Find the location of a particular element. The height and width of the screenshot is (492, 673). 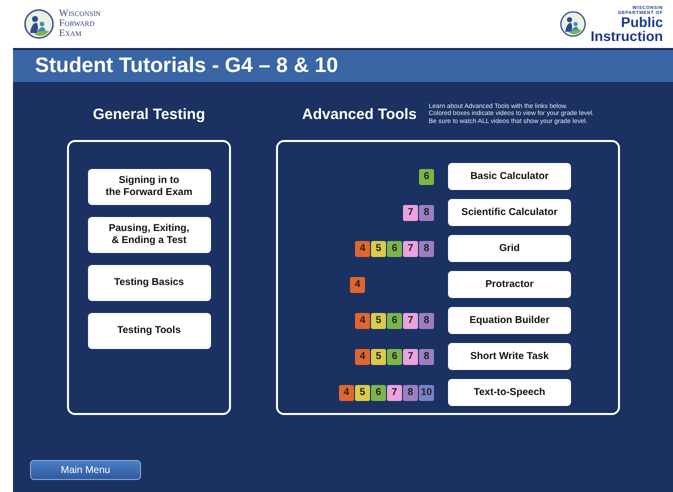

logo-text: Wisconsin is located at coordinates (80, 14).